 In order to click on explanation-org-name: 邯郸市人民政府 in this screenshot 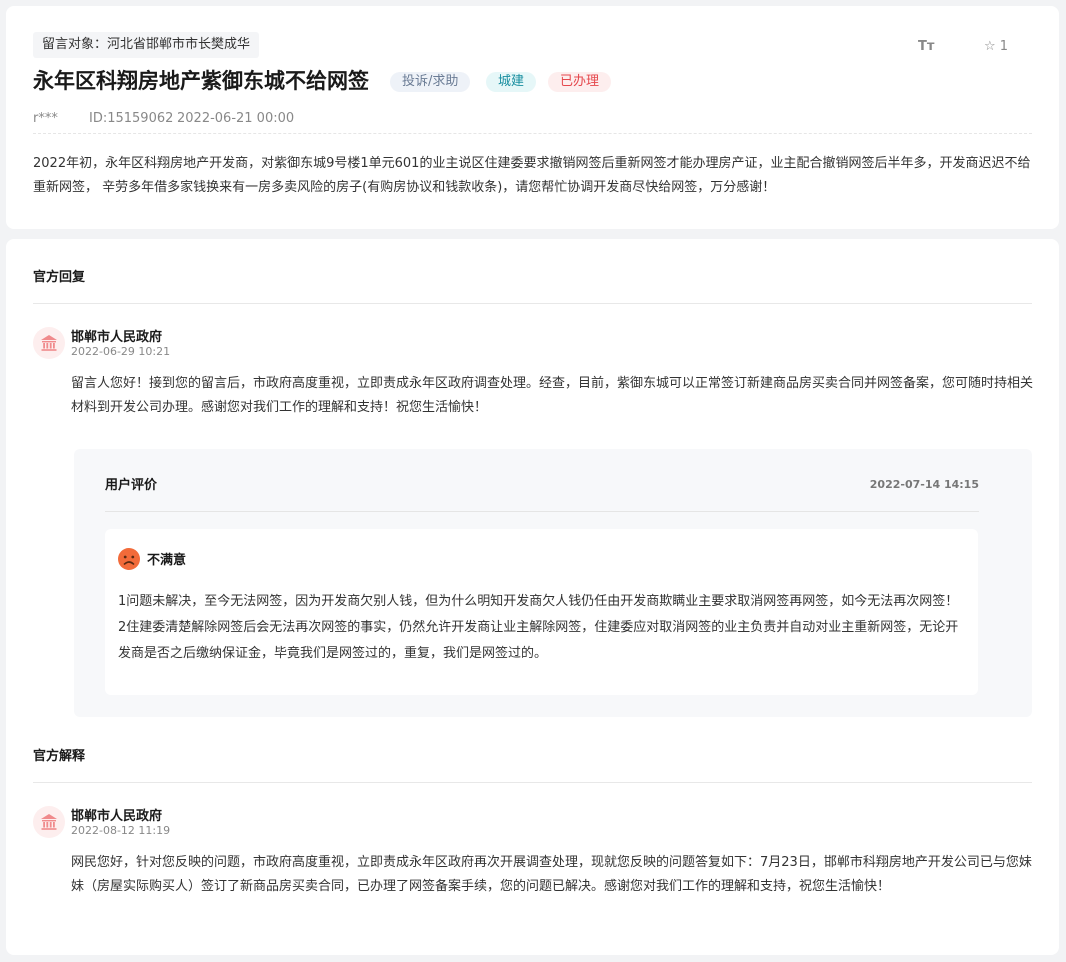, I will do `click(117, 816)`.